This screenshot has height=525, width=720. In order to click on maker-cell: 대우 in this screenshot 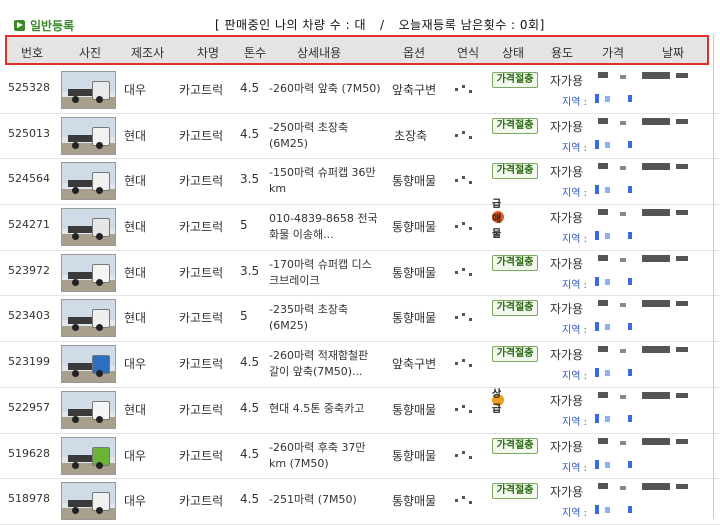, I will do `click(135, 364)`.